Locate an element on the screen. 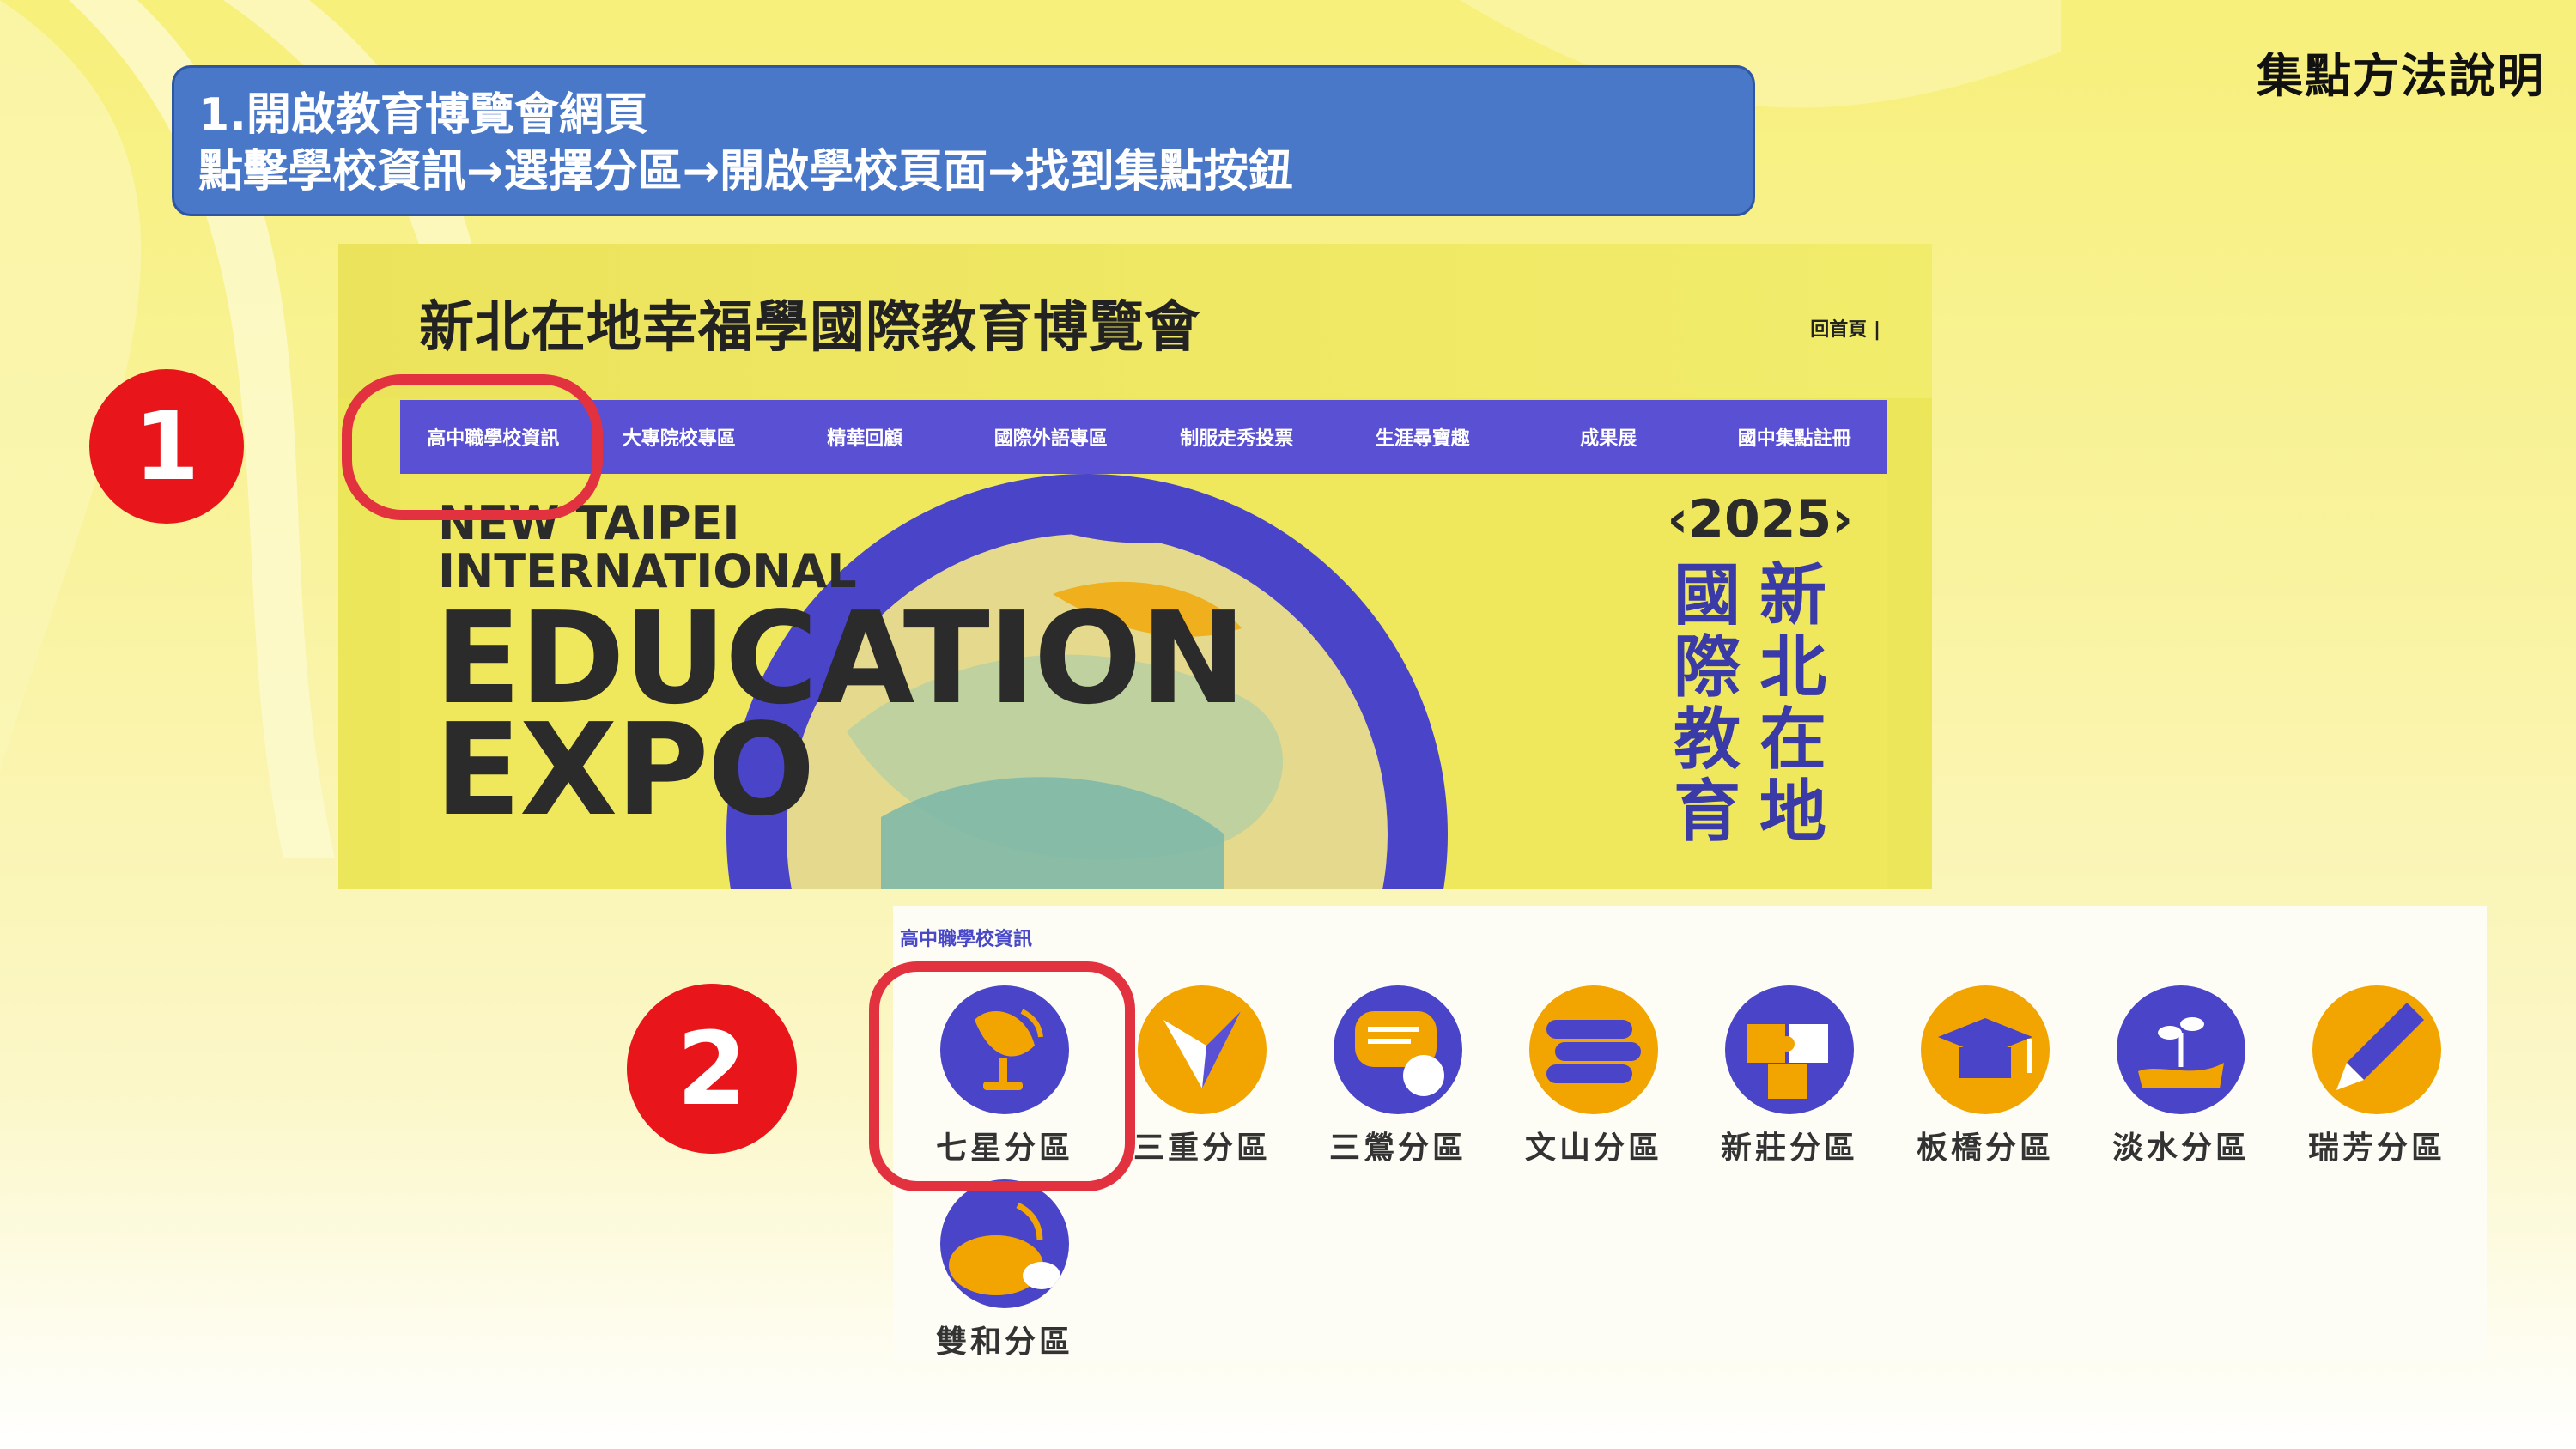  nav-item-uniform-vote: 制服走秀投票 is located at coordinates (1237, 437).